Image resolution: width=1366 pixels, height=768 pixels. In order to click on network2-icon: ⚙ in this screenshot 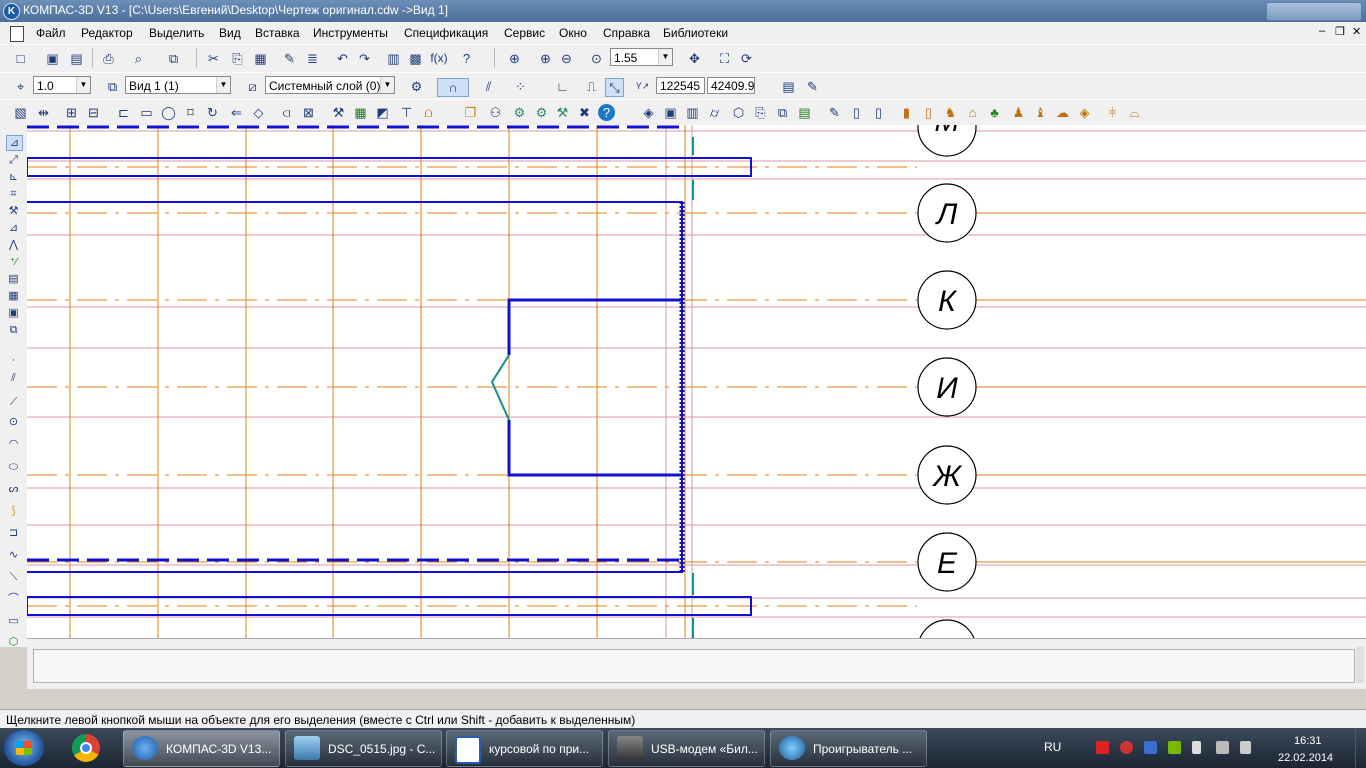, I will do `click(541, 112)`.